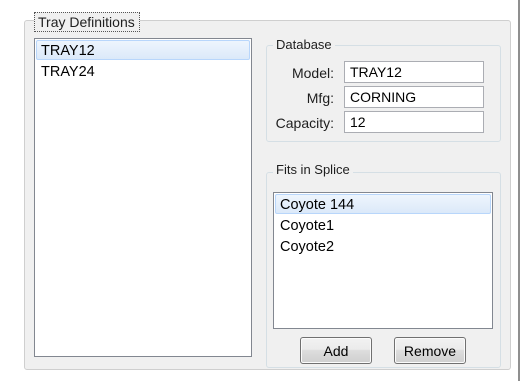 The height and width of the screenshot is (381, 520). I want to click on splice-list-item: Coyote1, so click(383, 225).